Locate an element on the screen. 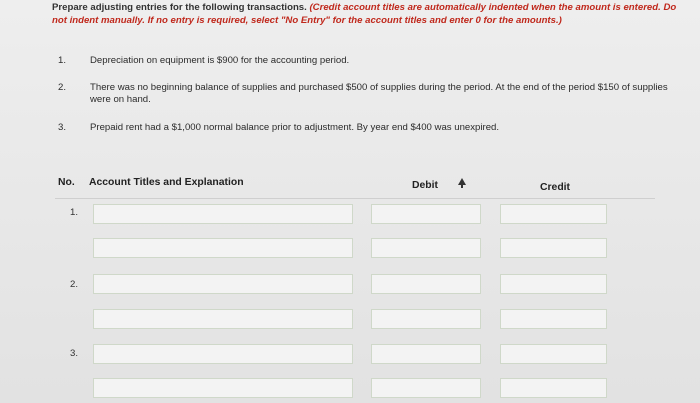 The width and height of the screenshot is (700, 403). transaction-number: 1. is located at coordinates (62, 60).